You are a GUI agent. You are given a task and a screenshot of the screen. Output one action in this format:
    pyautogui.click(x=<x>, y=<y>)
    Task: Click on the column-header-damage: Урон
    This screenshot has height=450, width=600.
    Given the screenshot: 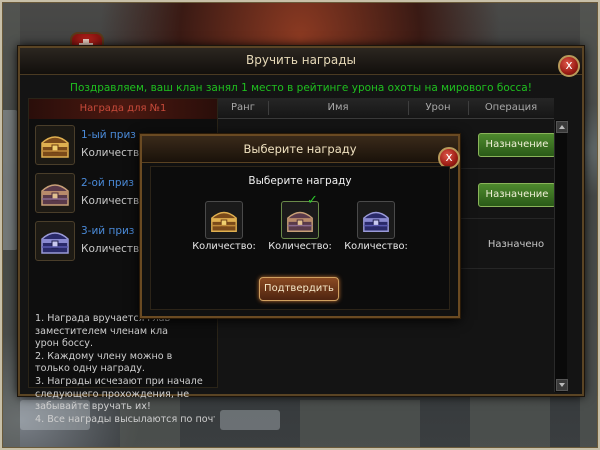 What is the action you would take?
    pyautogui.click(x=438, y=107)
    